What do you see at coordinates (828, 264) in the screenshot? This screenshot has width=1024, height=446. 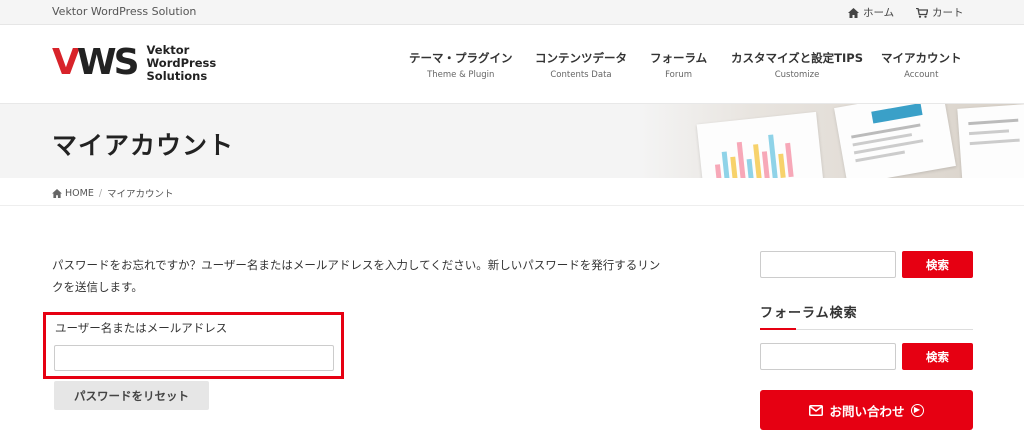 I see `search-input` at bounding box center [828, 264].